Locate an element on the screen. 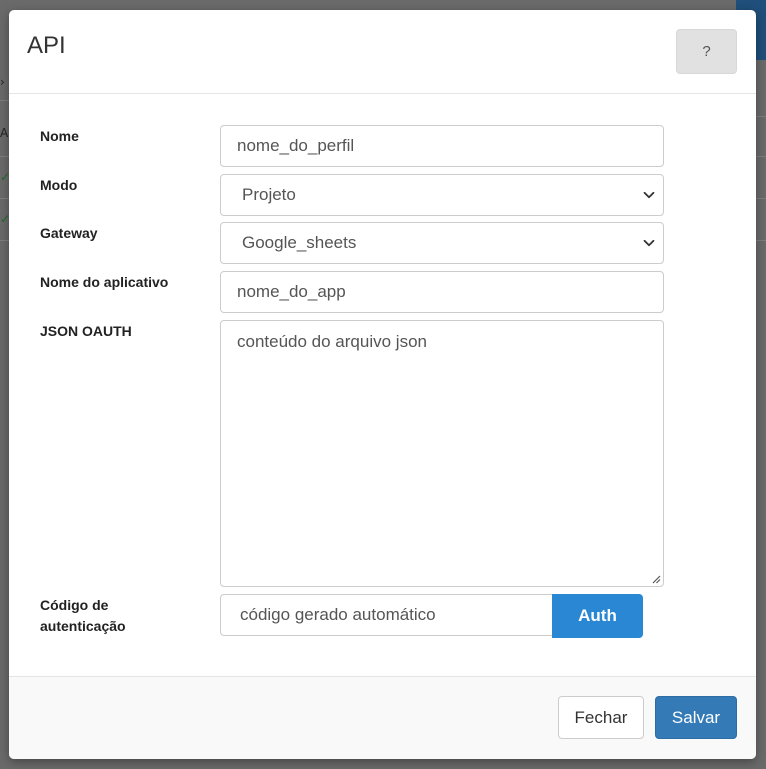 This screenshot has height=769, width=766. modo-select-value: Projeto is located at coordinates (269, 194).